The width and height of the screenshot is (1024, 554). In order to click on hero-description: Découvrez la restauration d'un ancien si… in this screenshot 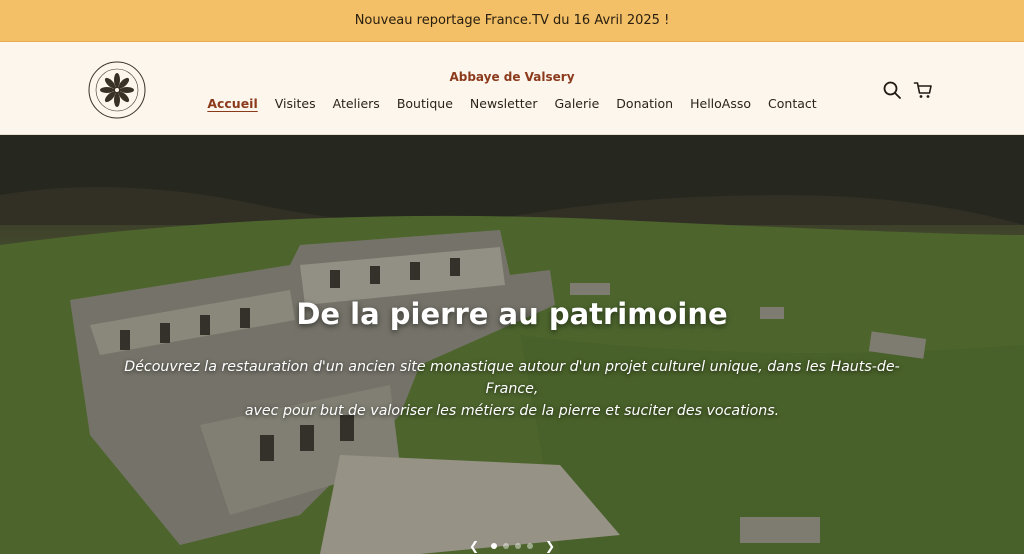, I will do `click(512, 389)`.